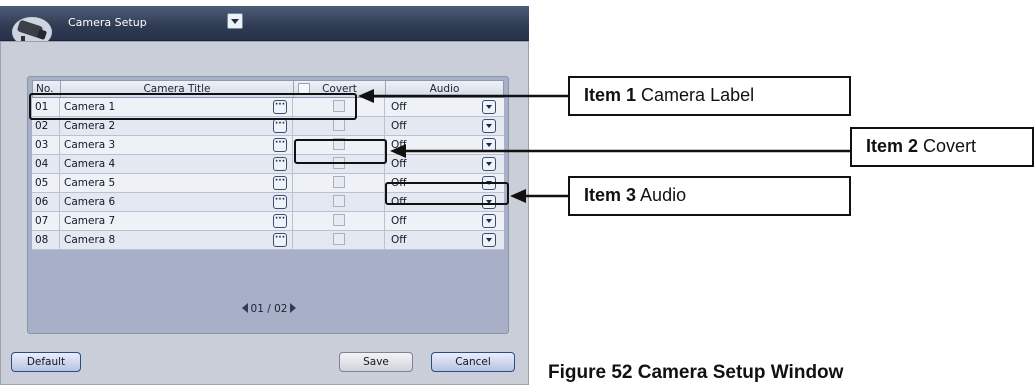 The width and height of the screenshot is (1034, 385). Describe the element at coordinates (950, 146) in the screenshot. I see `callout-item2-text: Covert` at that location.